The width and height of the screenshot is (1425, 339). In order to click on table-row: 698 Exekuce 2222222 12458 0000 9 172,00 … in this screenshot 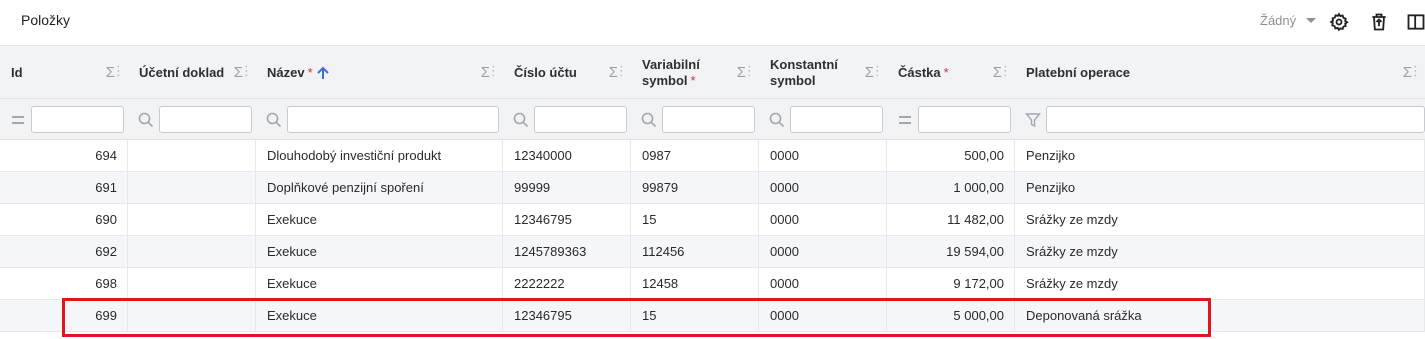, I will do `click(712, 284)`.